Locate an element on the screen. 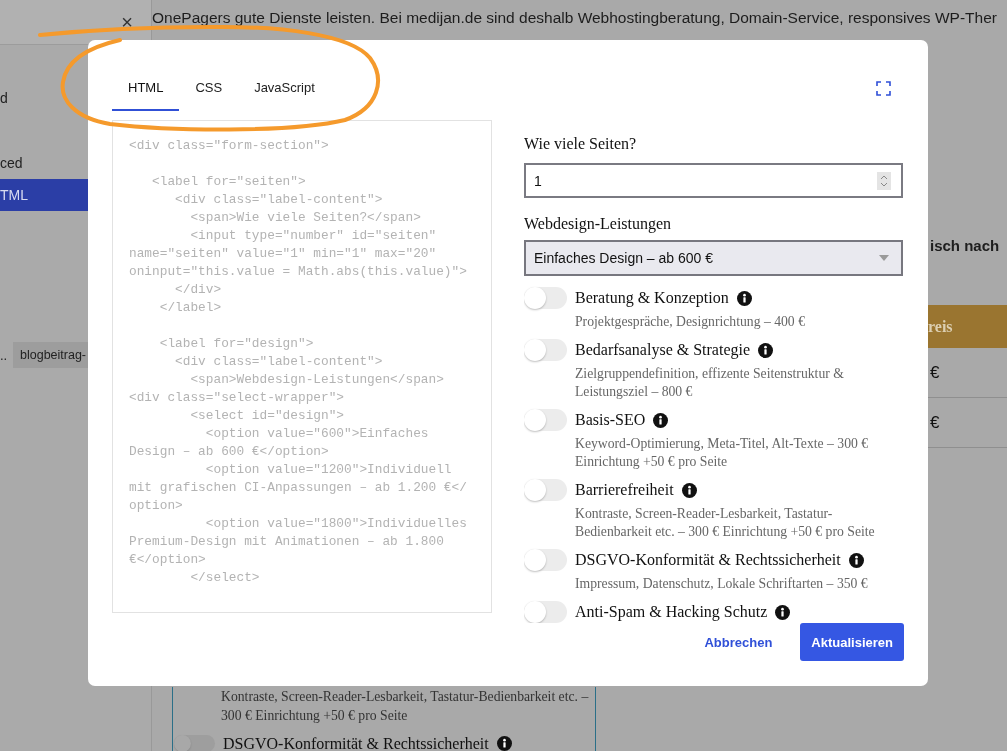  service-label: DSGVO-Konformität & Rechtssicherheit is located at coordinates (708, 560).